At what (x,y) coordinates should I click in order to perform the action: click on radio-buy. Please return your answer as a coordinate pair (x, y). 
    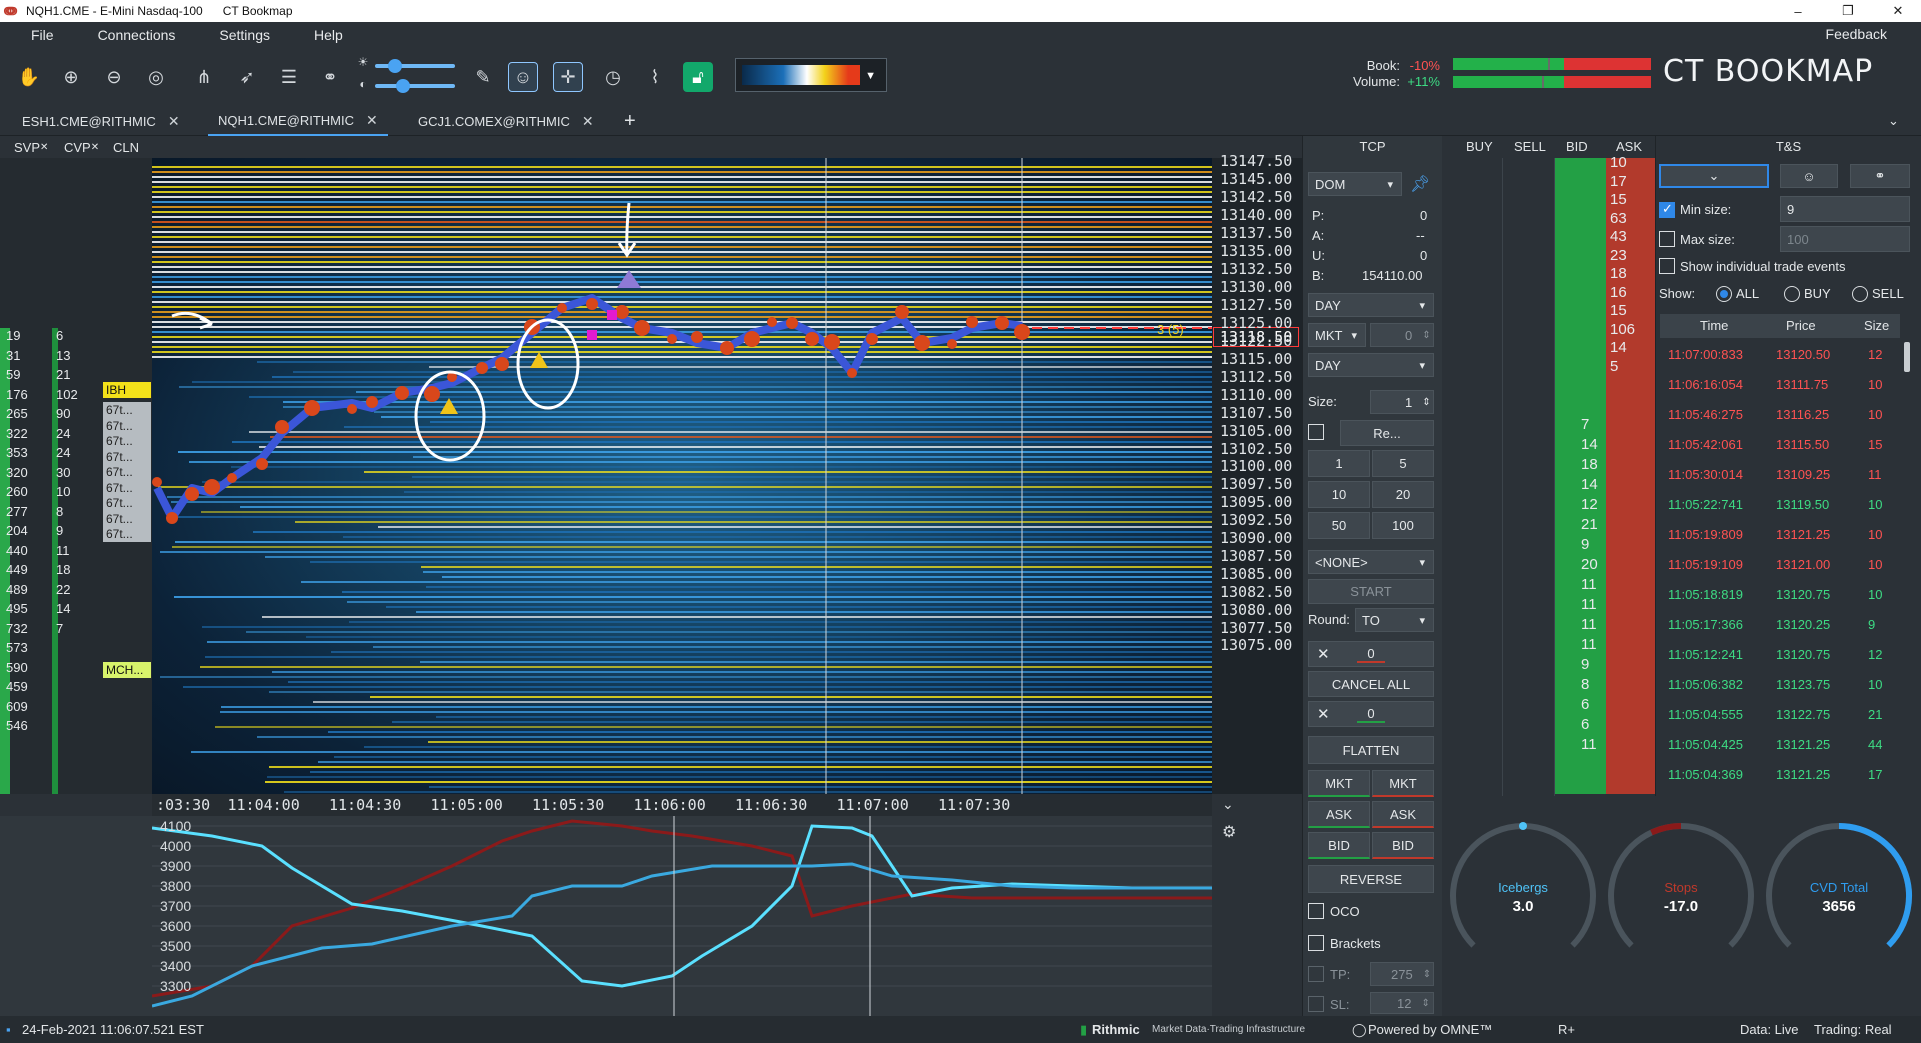
    Looking at the image, I should click on (1792, 294).